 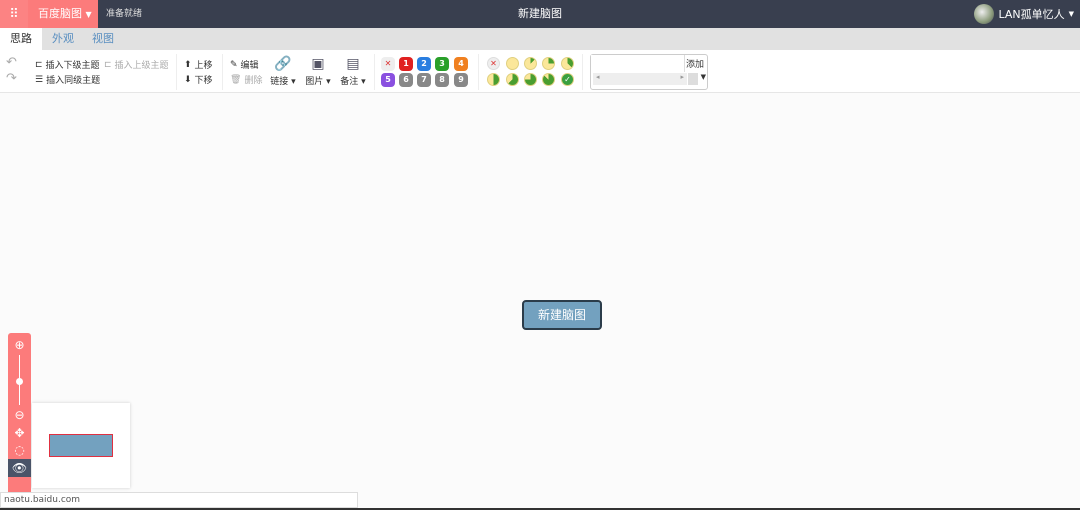 I want to click on top-bar: ⠿ 百度脑图 ▼ 准备就绪 新建脑图 LAN孤单忆人 ▼, so click(x=540, y=14).